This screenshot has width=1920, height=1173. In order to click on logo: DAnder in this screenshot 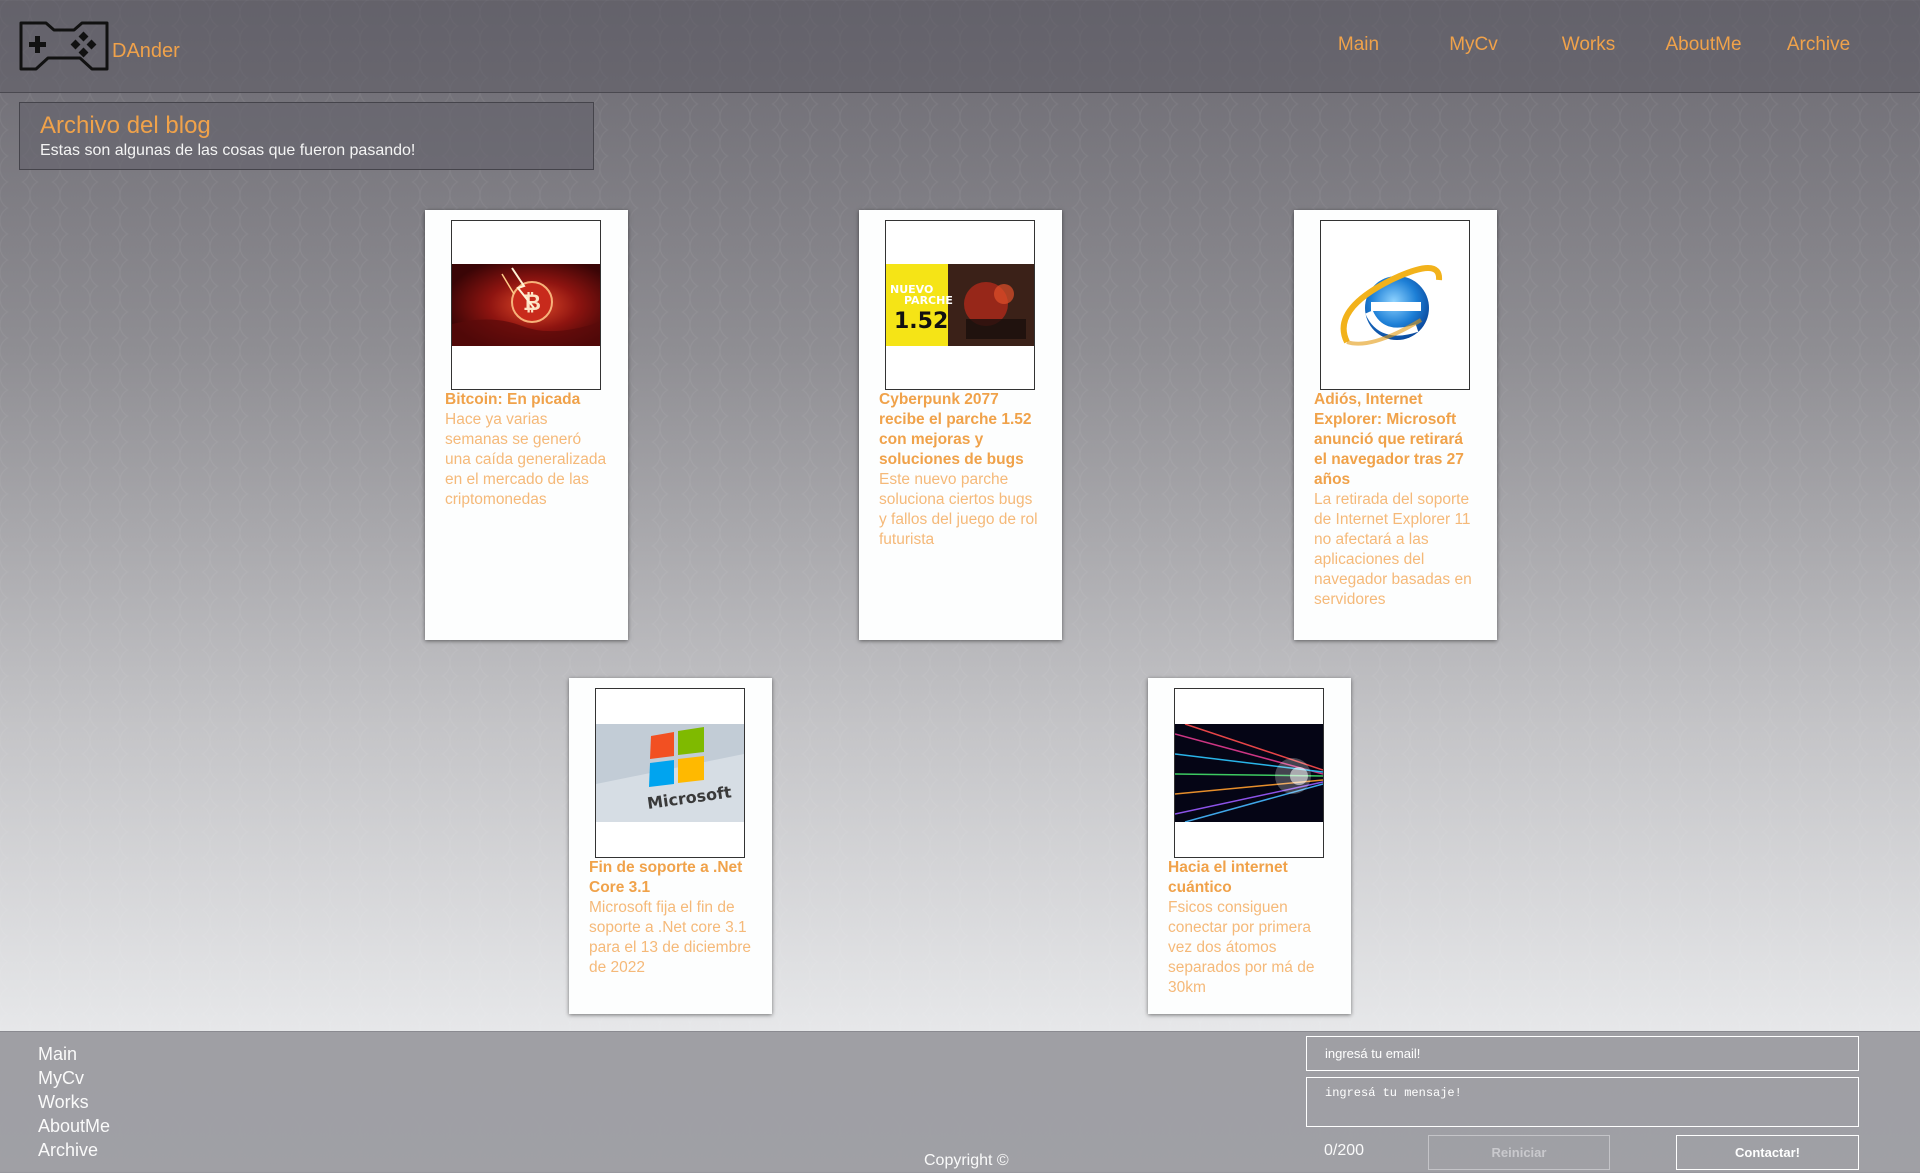, I will do `click(99, 46)`.